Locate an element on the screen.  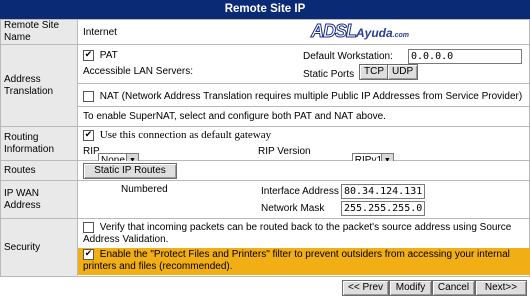
static-ports-label: Static Ports is located at coordinates (329, 74).